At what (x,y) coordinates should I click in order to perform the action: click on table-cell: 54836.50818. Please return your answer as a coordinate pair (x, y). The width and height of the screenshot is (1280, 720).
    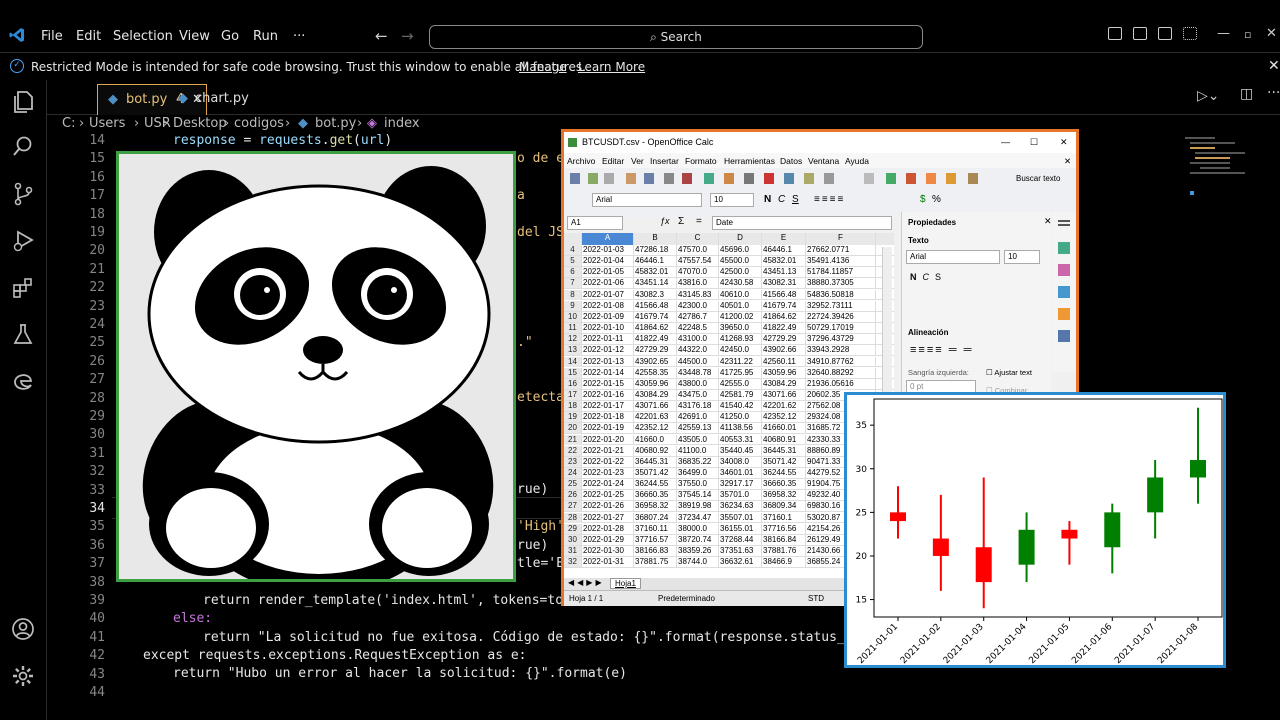
    Looking at the image, I should click on (841, 294).